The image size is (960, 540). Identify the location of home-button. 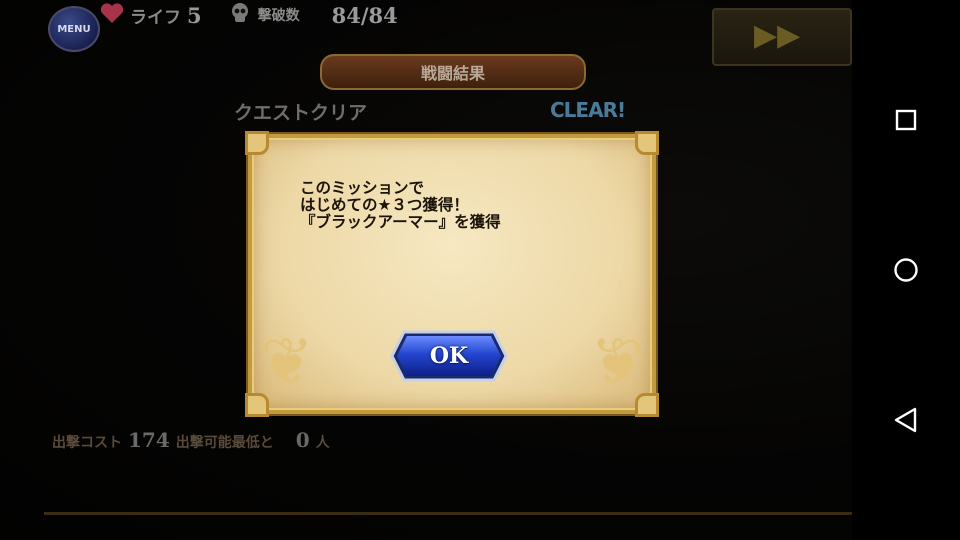
(906, 270).